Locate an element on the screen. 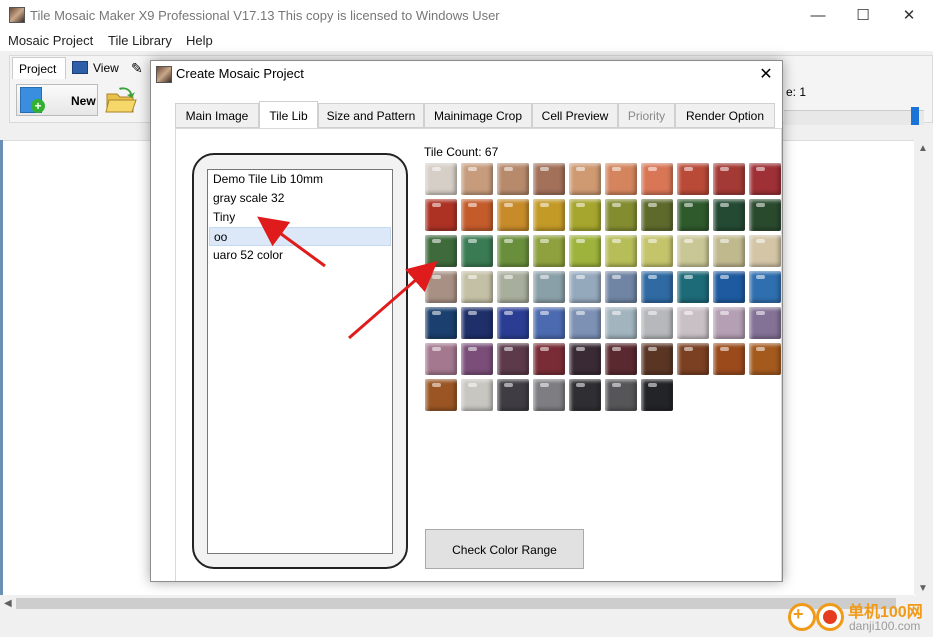  tab-cell-preview: Cell Preview is located at coordinates (575, 115).